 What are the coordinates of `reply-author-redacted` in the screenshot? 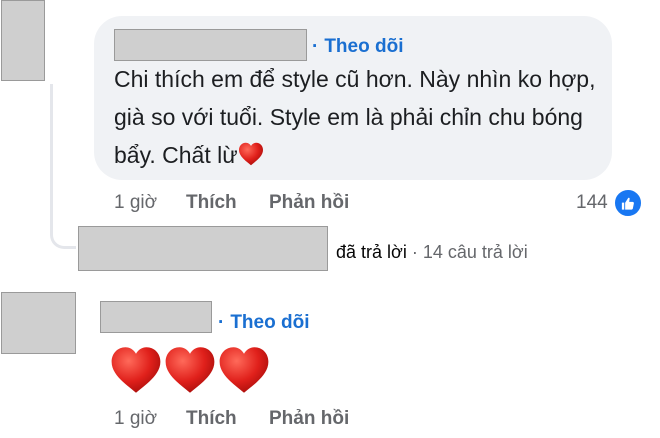 It's located at (203, 248).